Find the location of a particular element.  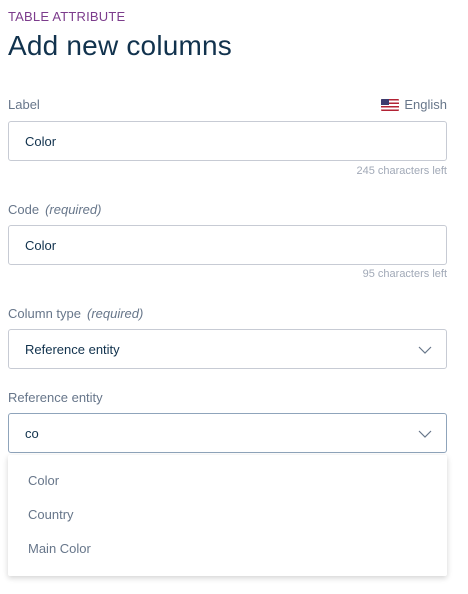

label-input: Color is located at coordinates (227, 141).